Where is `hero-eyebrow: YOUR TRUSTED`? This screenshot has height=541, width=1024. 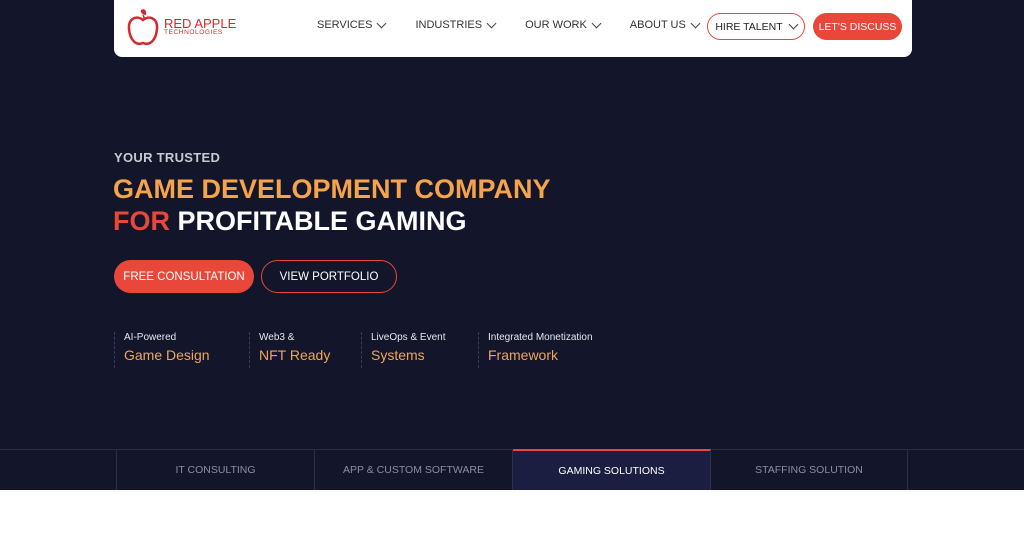
hero-eyebrow: YOUR TRUSTED is located at coordinates (167, 157).